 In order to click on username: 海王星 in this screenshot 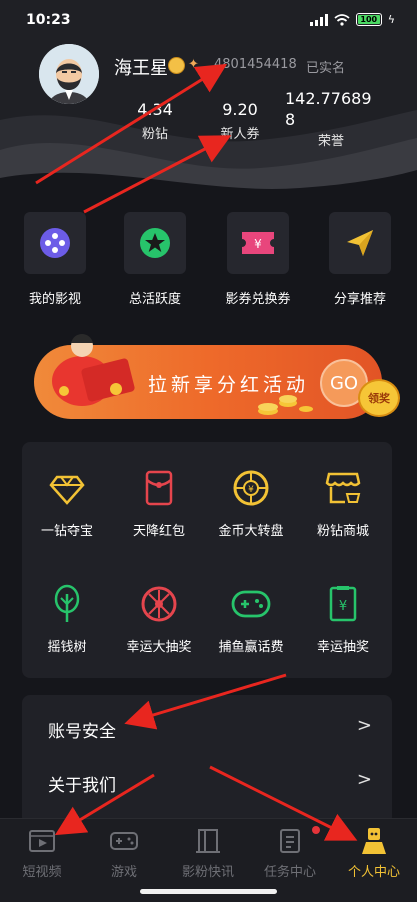, I will do `click(141, 68)`.